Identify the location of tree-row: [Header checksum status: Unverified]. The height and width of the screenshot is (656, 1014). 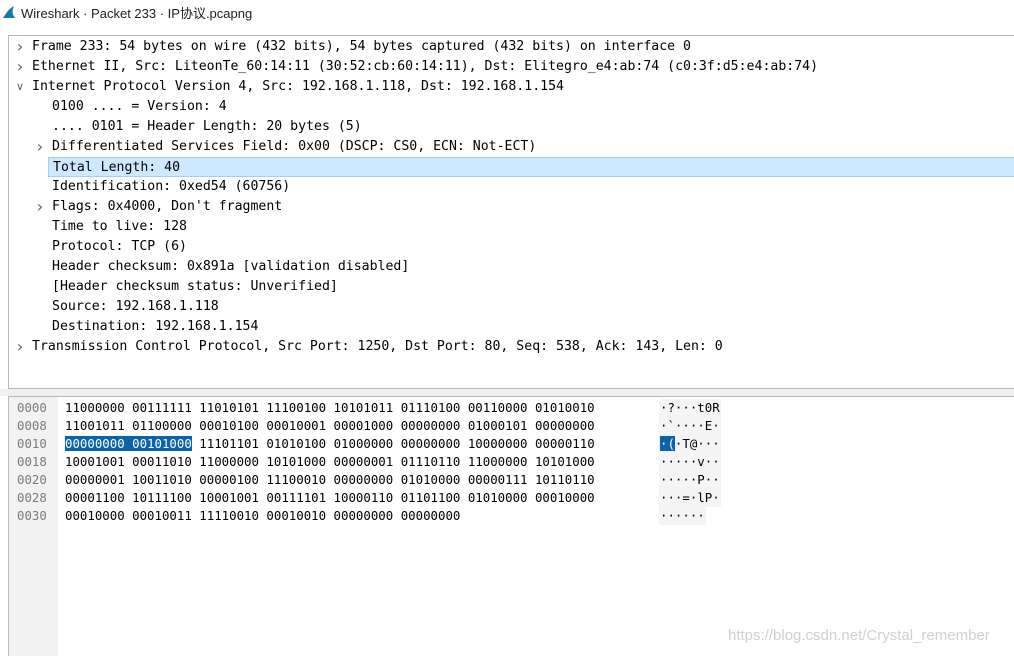
(511, 287).